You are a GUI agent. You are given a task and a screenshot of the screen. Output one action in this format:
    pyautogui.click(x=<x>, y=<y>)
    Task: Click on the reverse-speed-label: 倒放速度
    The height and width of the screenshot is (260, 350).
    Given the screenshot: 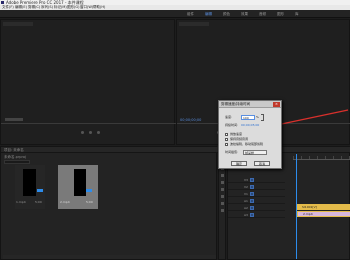 What is the action you would take?
    pyautogui.click(x=236, y=134)
    